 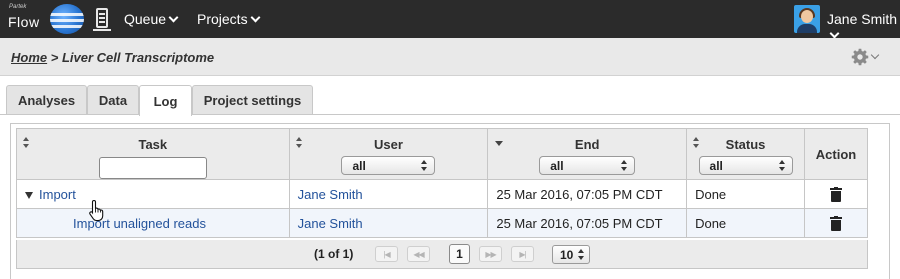 What do you see at coordinates (587, 165) in the screenshot?
I see `end-filter-select: all` at bounding box center [587, 165].